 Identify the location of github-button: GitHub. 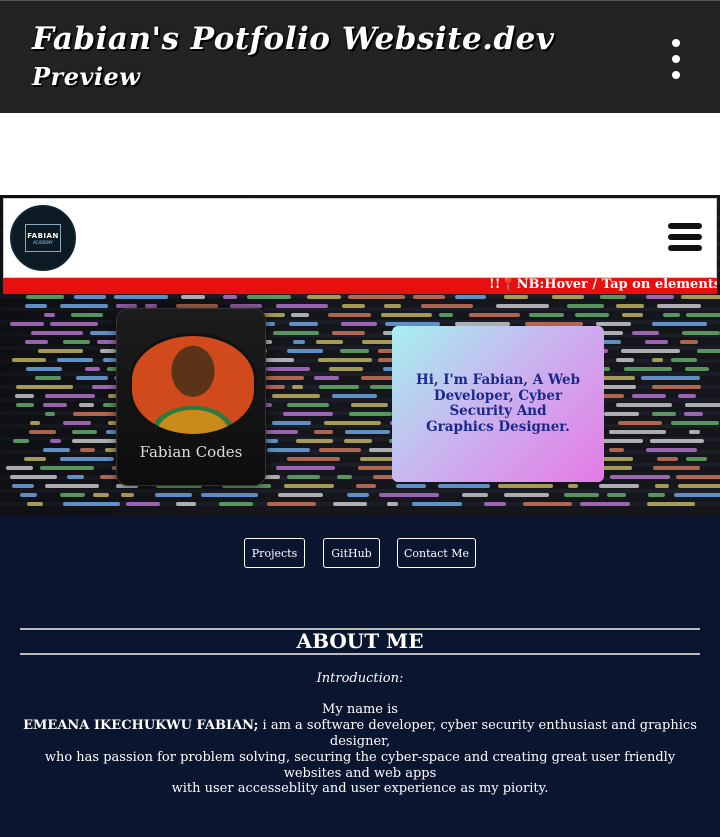
(351, 553).